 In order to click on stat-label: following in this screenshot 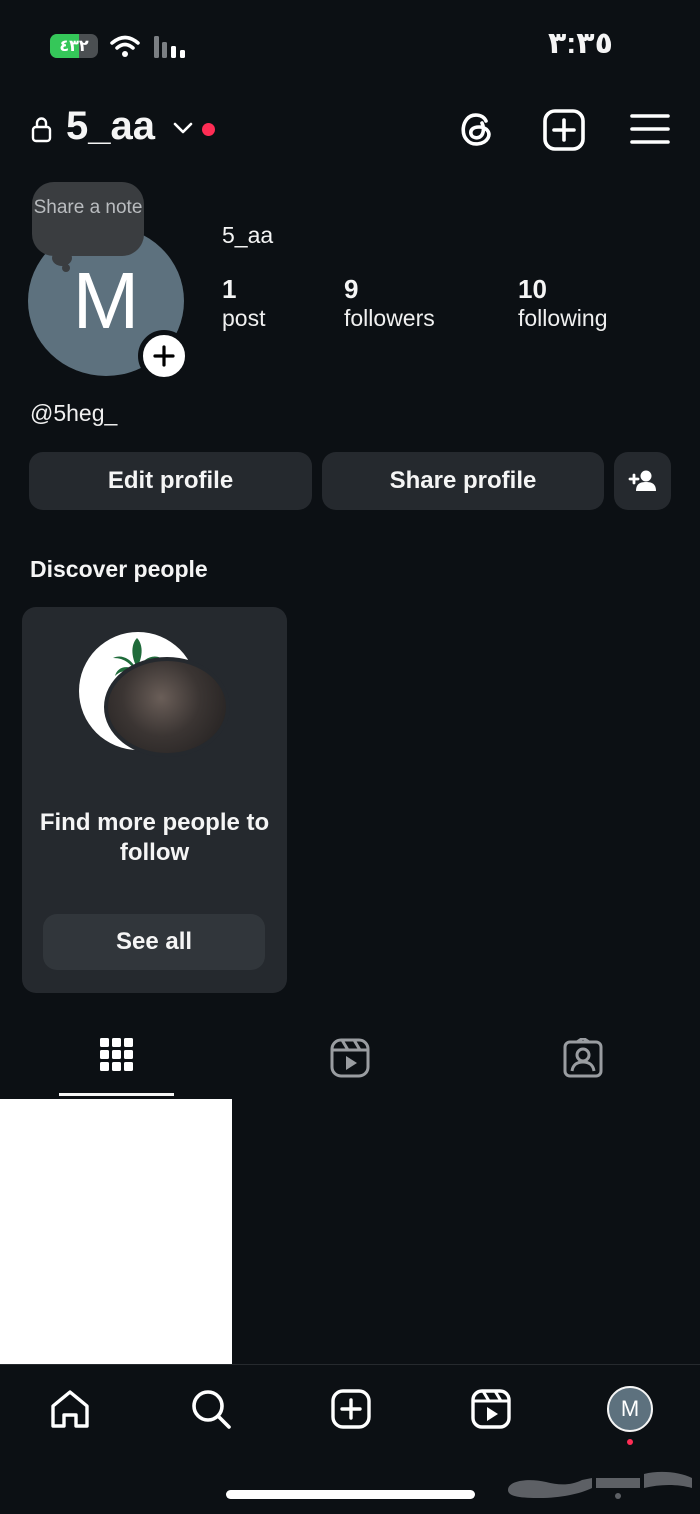, I will do `click(563, 318)`.